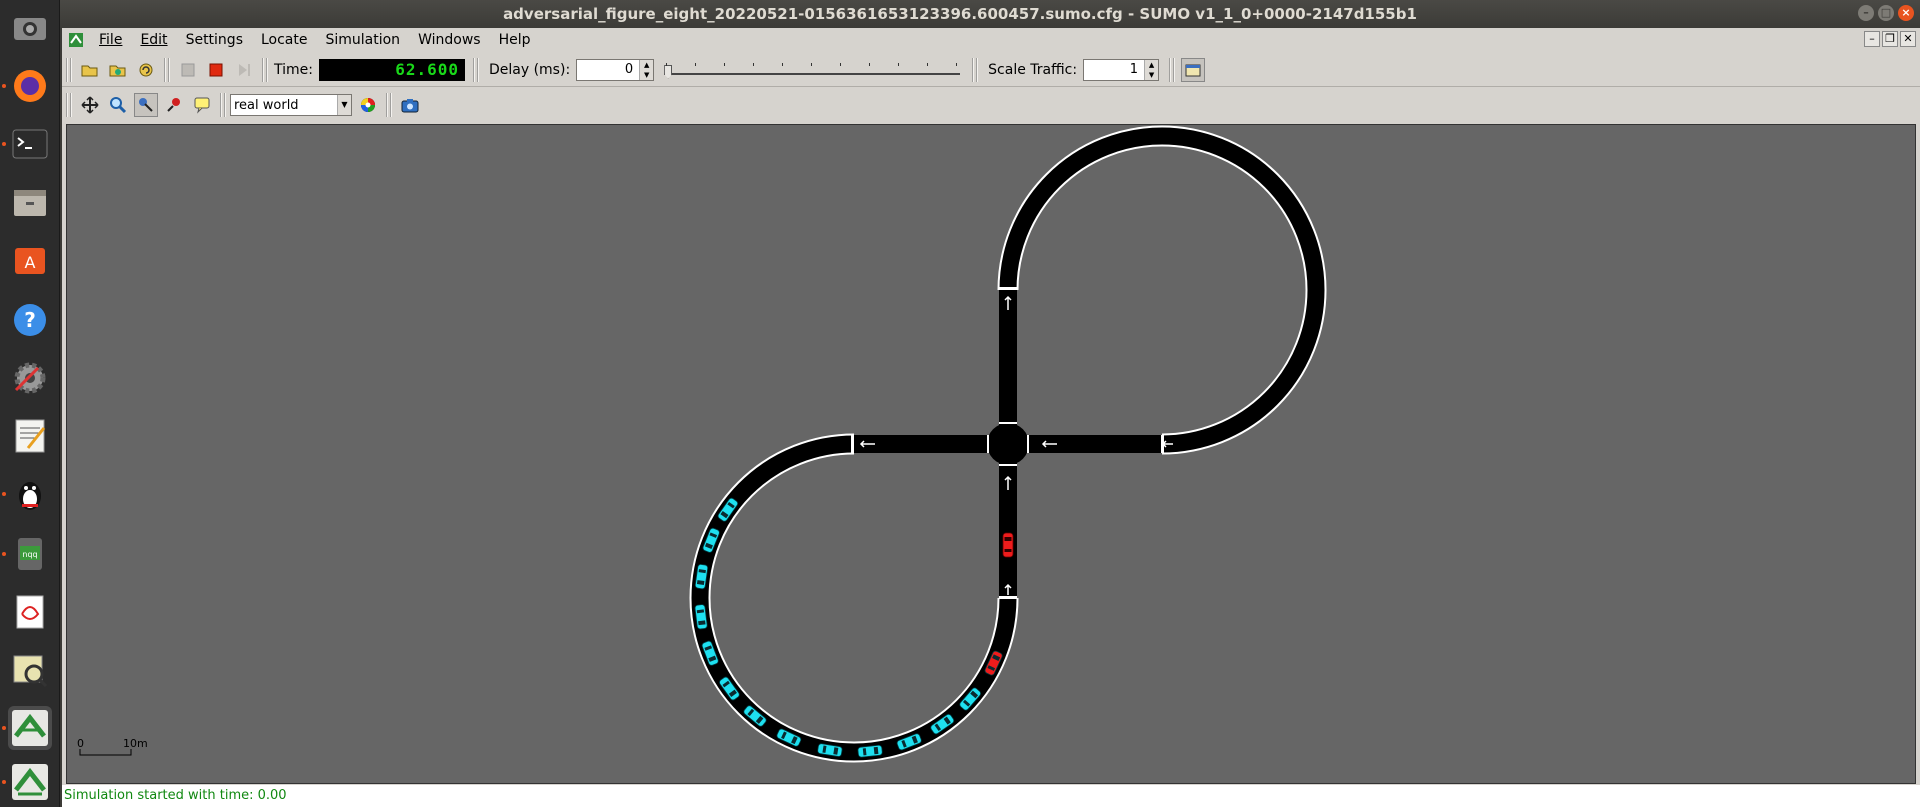 Image resolution: width=1920 pixels, height=807 pixels. What do you see at coordinates (344, 105) in the screenshot?
I see `chevron-down-icon: ▼` at bounding box center [344, 105].